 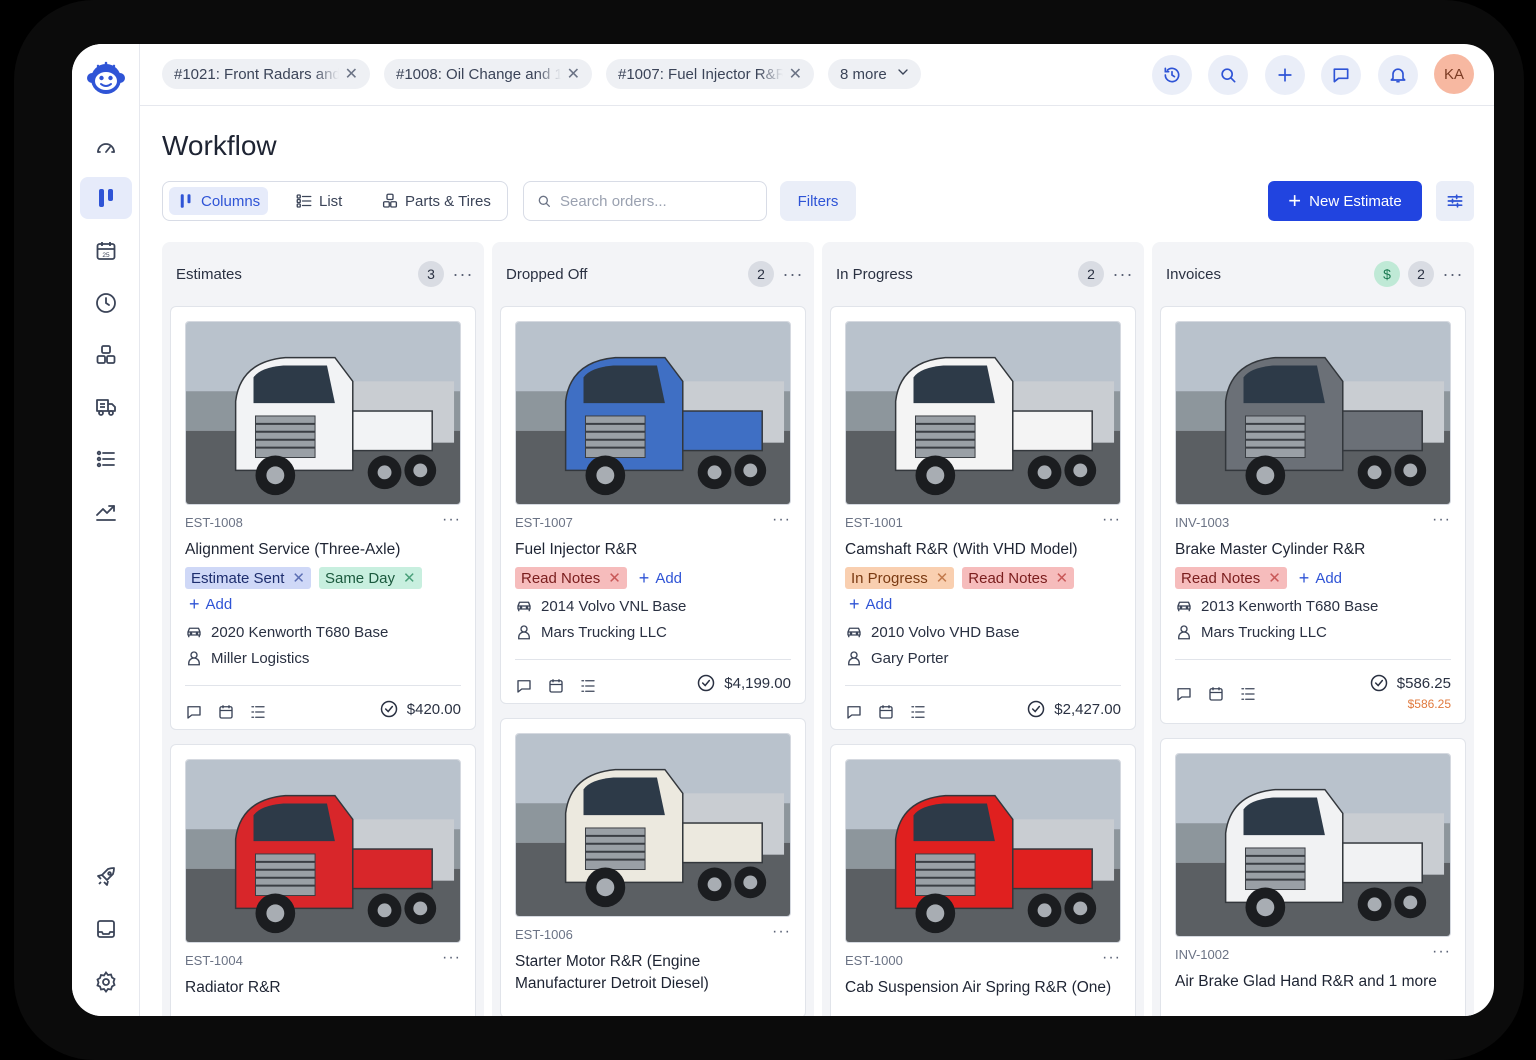 I want to click on nav-launch, so click(x=106, y=877).